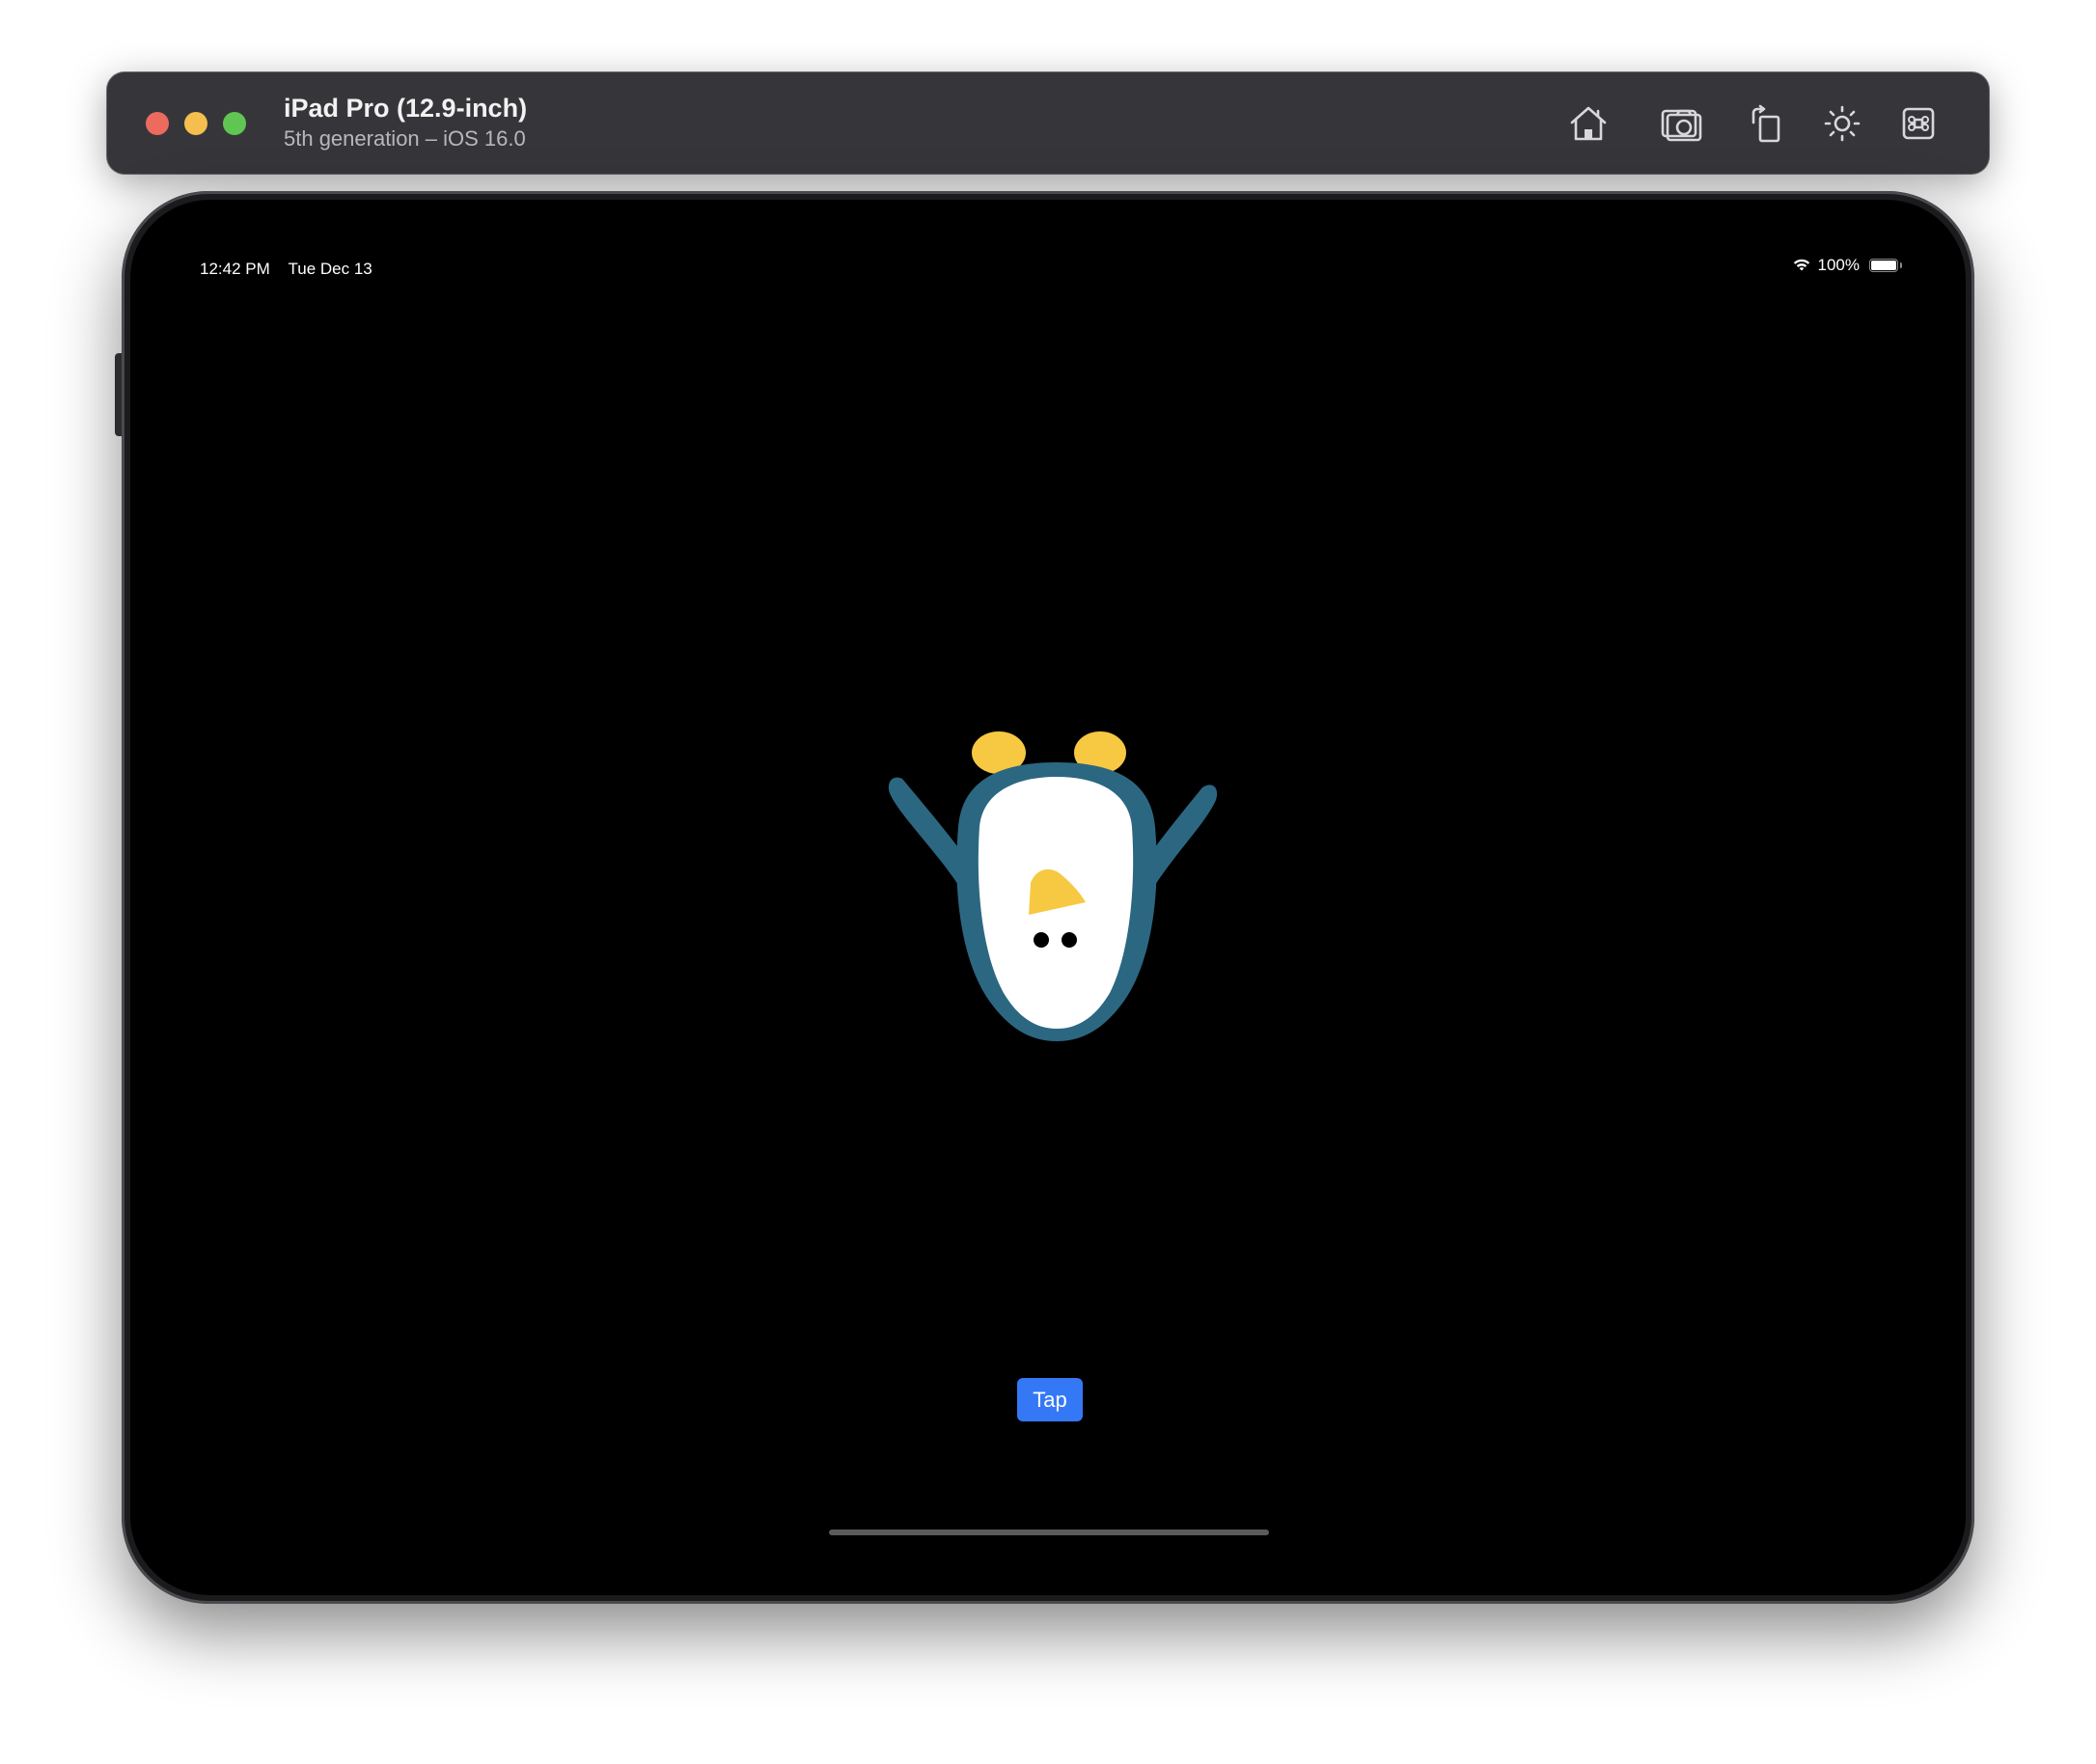 Image resolution: width=2096 pixels, height=1764 pixels. I want to click on home-icon, so click(1589, 123).